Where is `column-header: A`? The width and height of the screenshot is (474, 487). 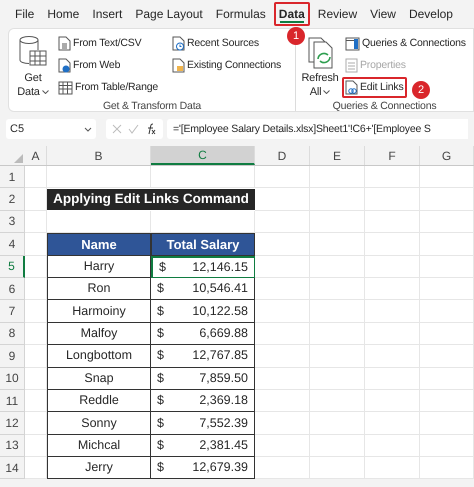 column-header: A is located at coordinates (36, 155).